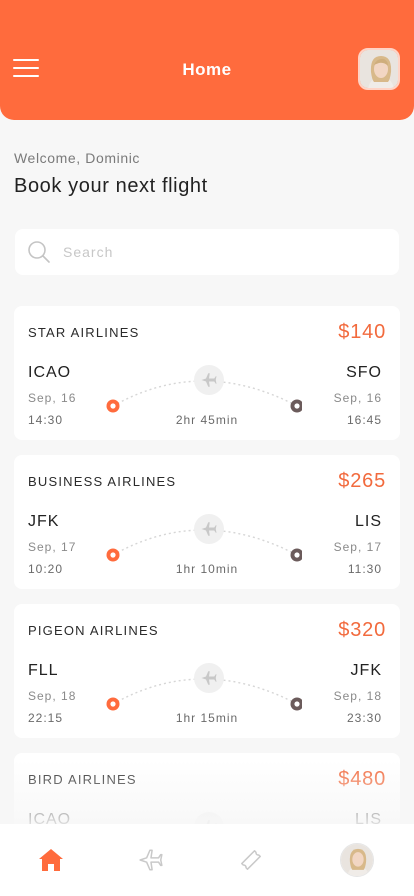  I want to click on airline-name: STAR AIRLINES, so click(84, 332).